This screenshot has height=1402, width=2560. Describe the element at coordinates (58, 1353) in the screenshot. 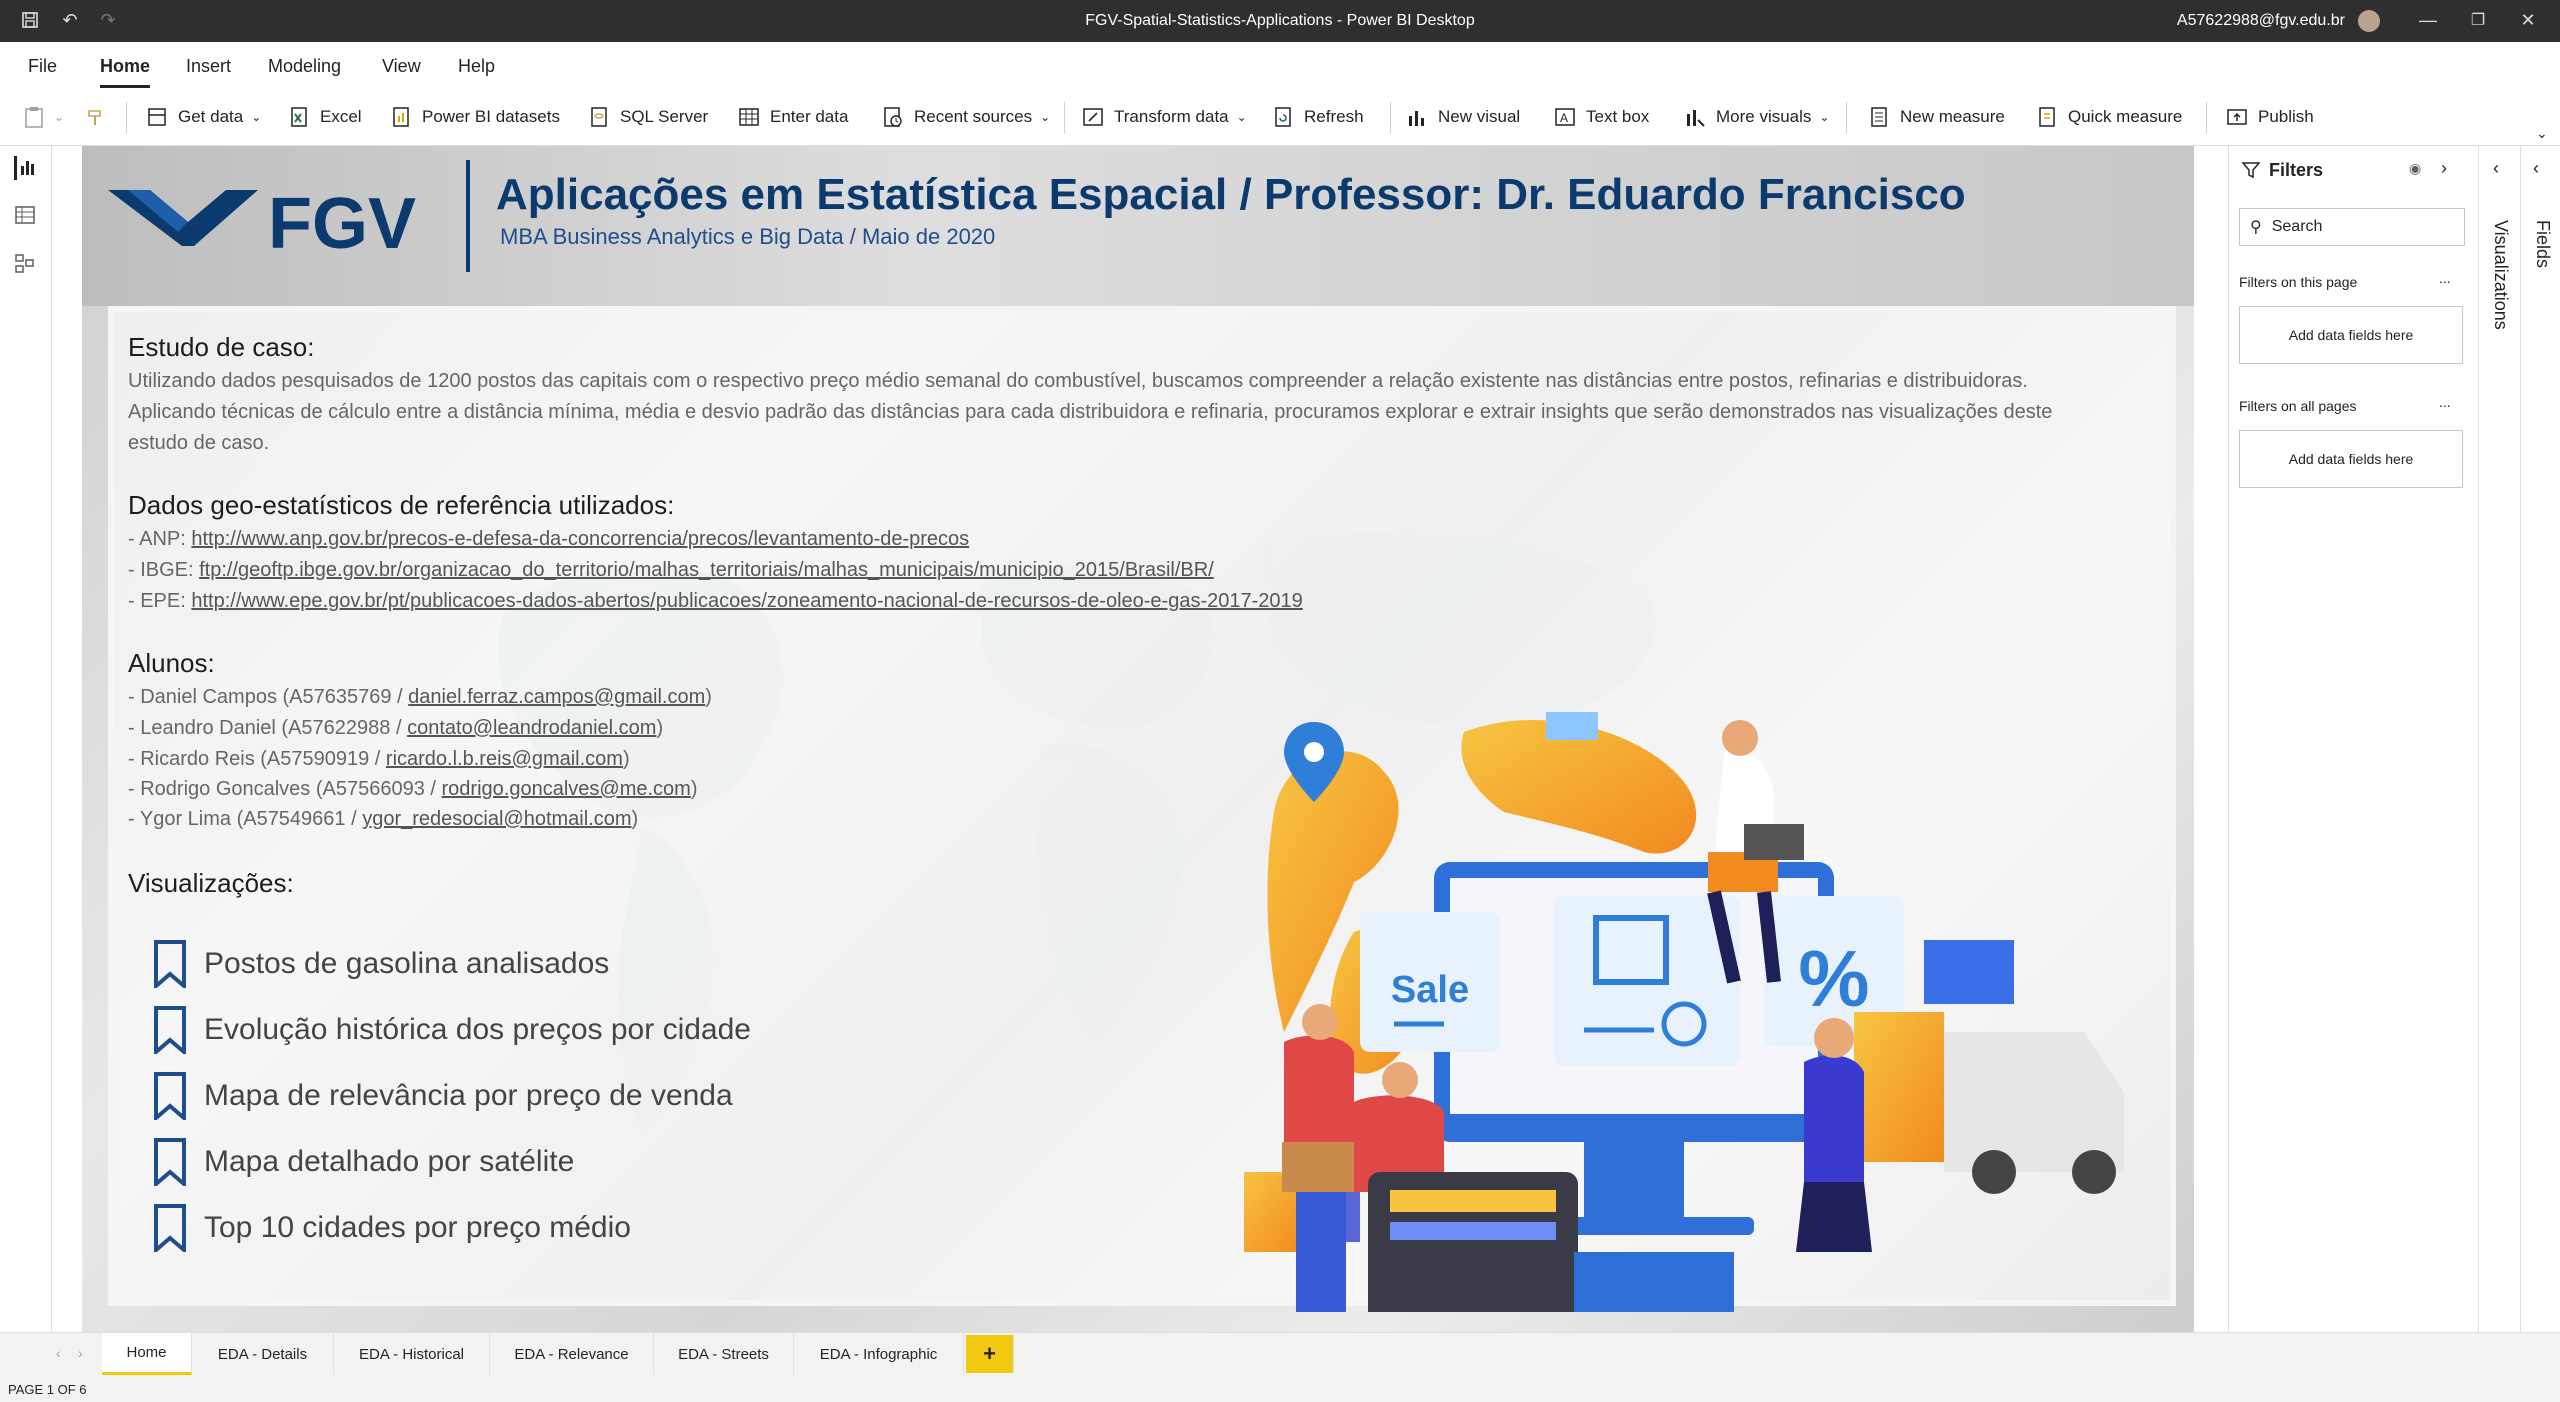

I see `prev-page-icon: ‹` at that location.